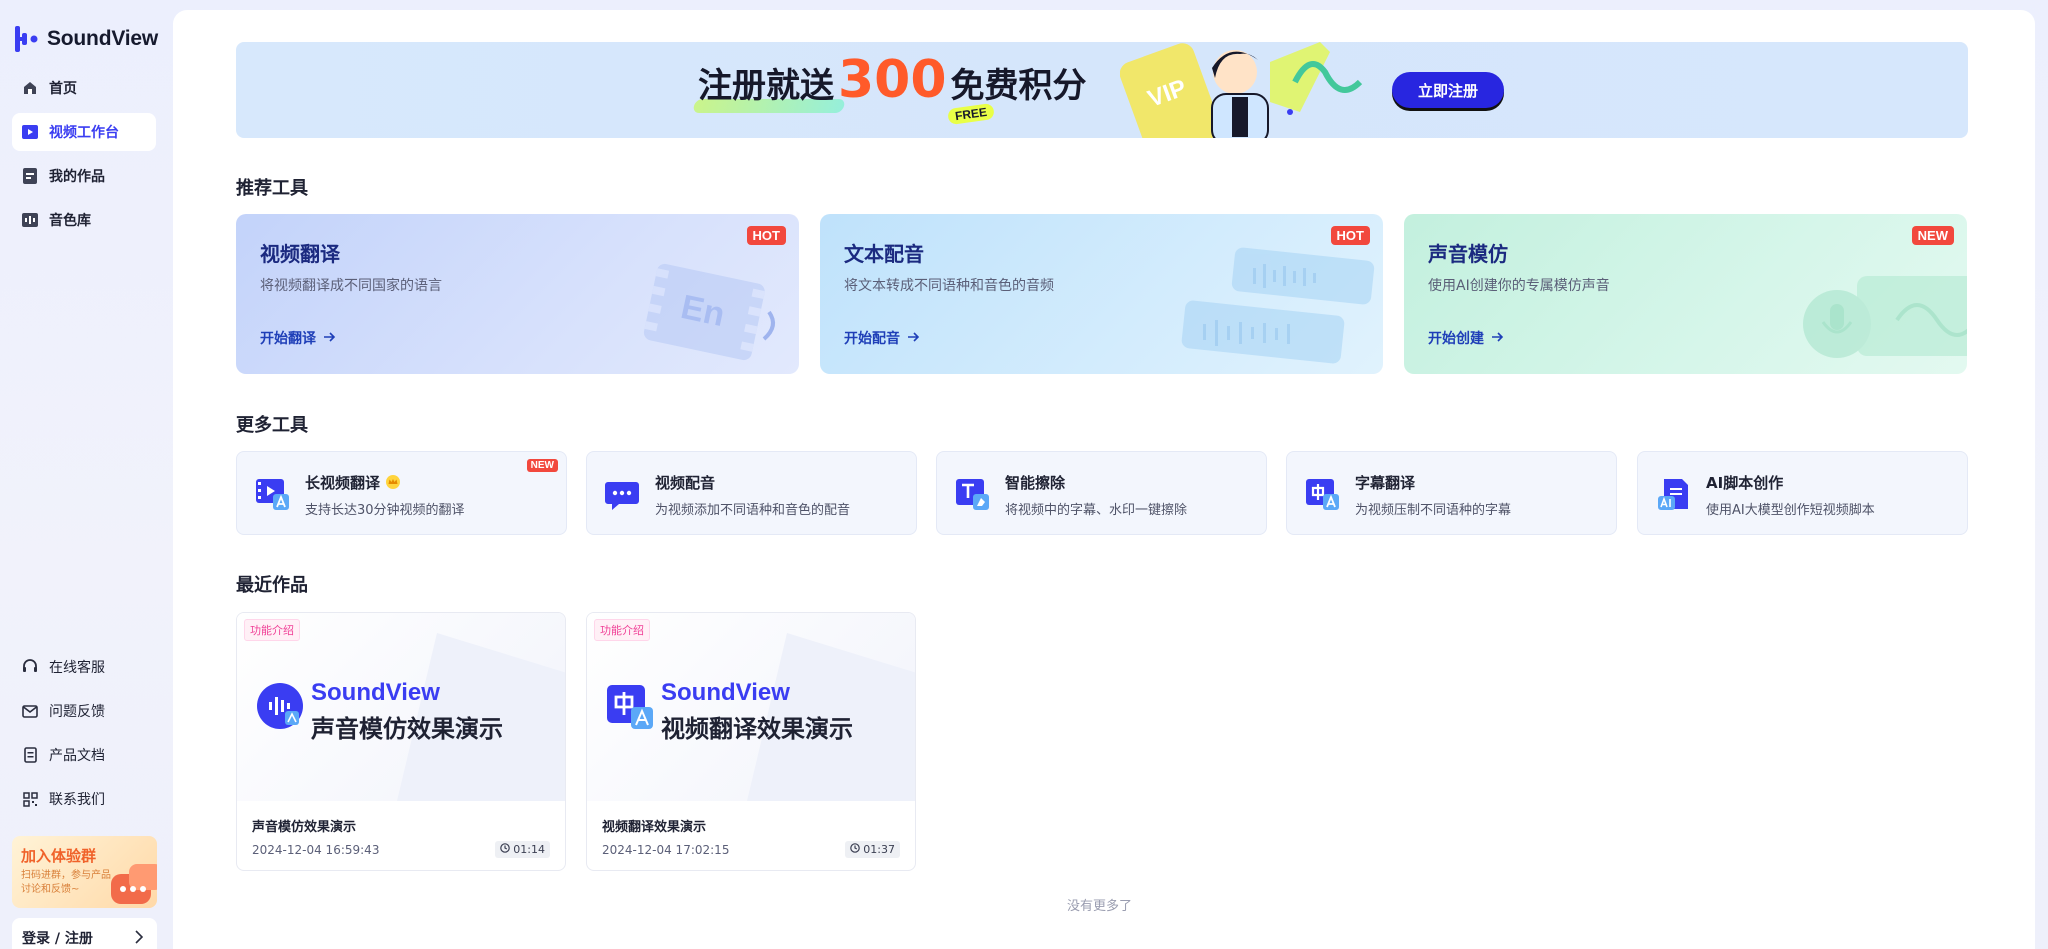 Image resolution: width=2048 pixels, height=949 pixels. I want to click on banner-text-after: 免费积分, so click(1018, 86).